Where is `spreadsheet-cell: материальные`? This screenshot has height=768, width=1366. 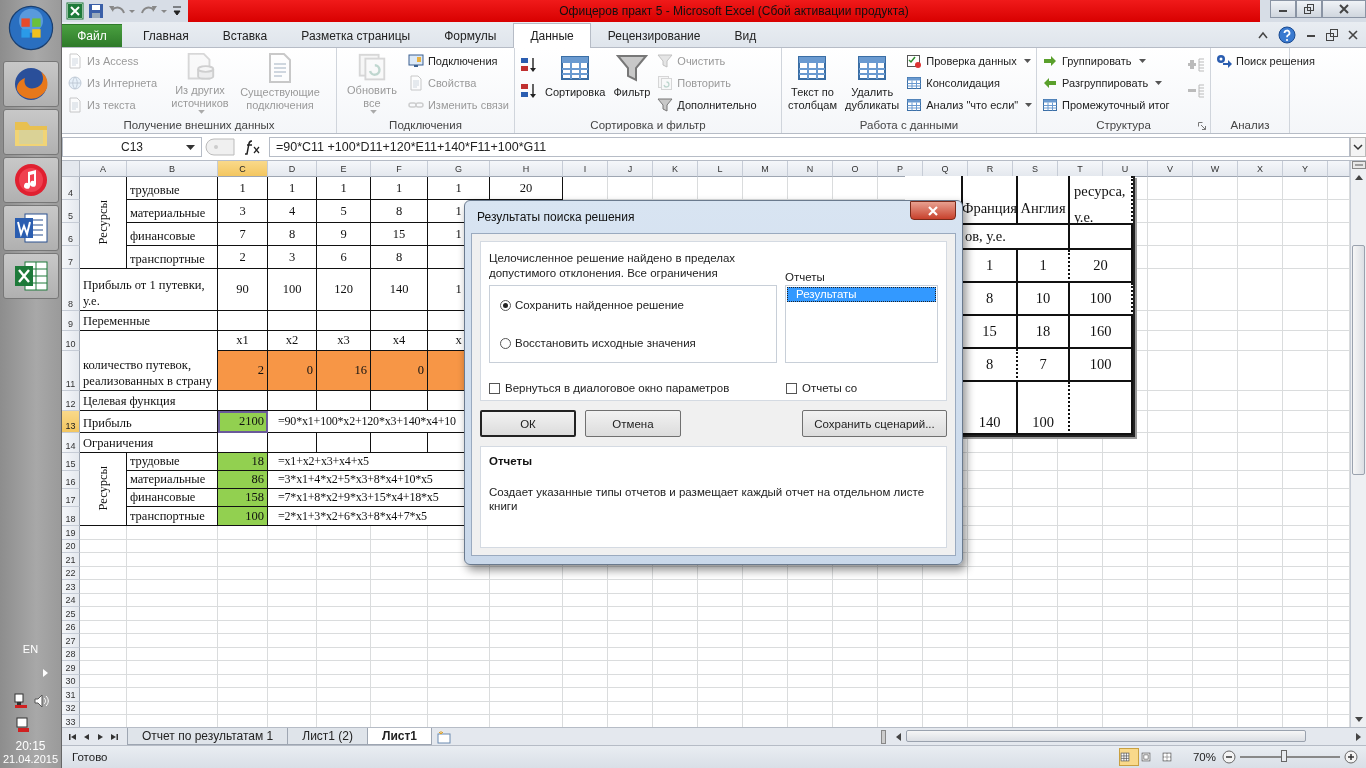 spreadsheet-cell: материальные is located at coordinates (172, 211).